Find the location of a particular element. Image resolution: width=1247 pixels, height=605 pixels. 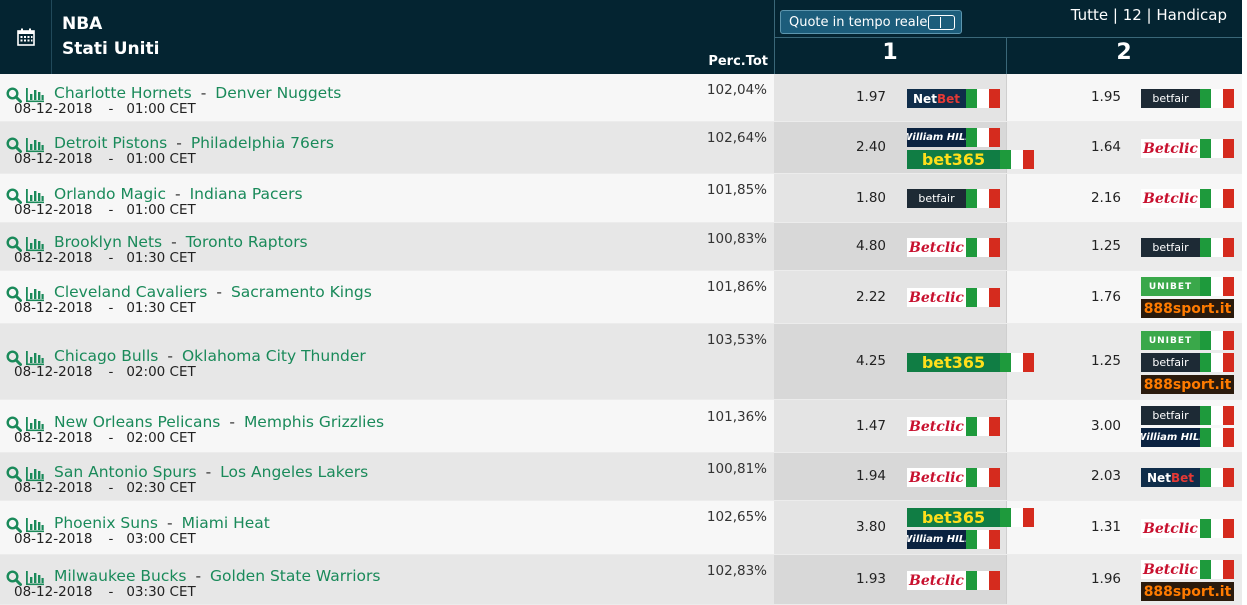

home-team-link: Brooklyn Nets is located at coordinates (108, 242).